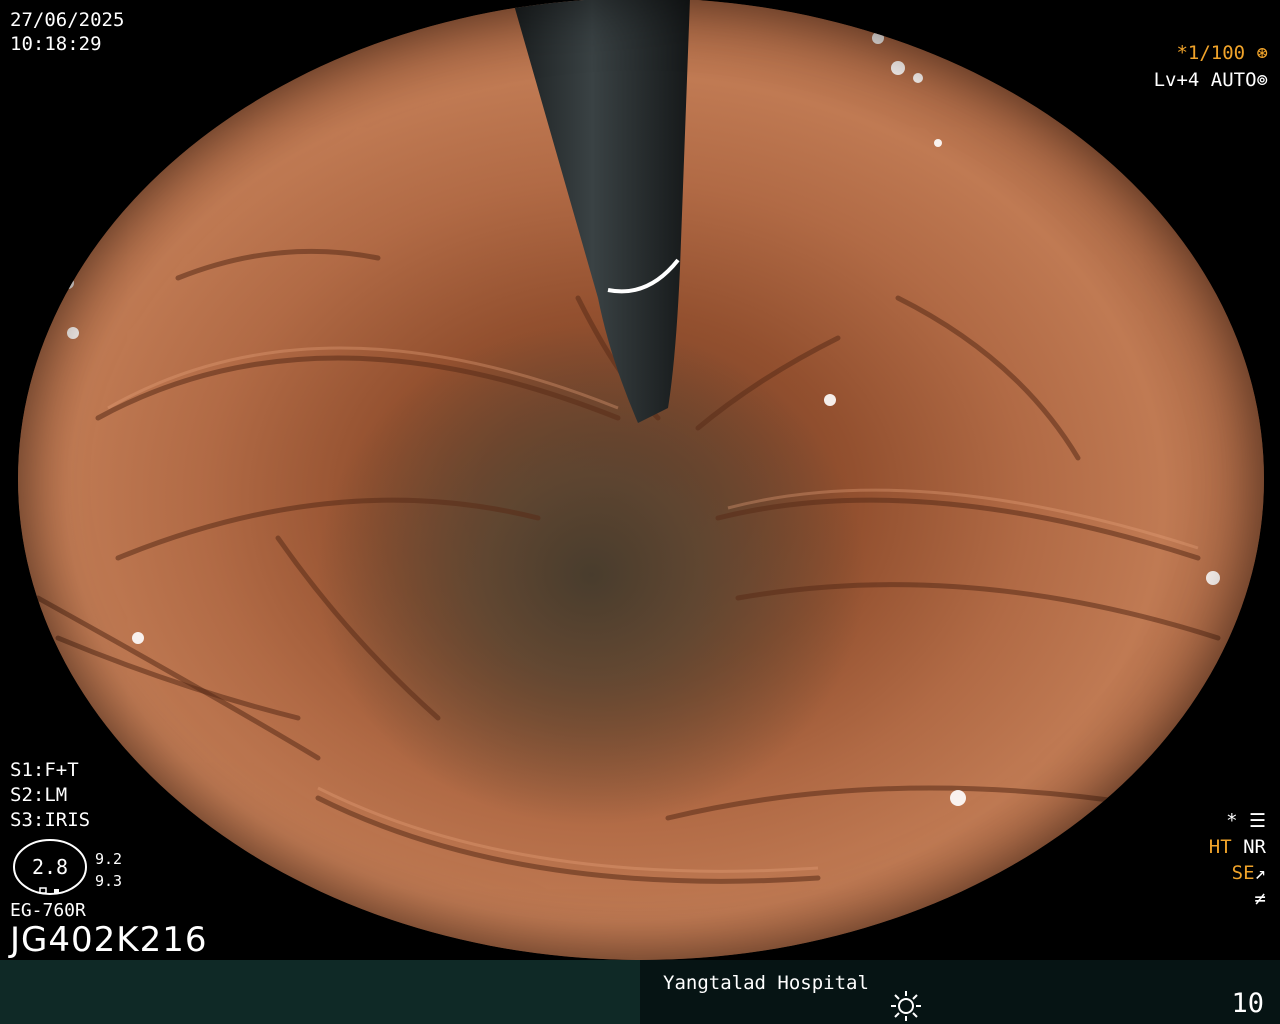 The image size is (1280, 1024). I want to click on iris-dial-icon: 2.8, so click(50, 867).